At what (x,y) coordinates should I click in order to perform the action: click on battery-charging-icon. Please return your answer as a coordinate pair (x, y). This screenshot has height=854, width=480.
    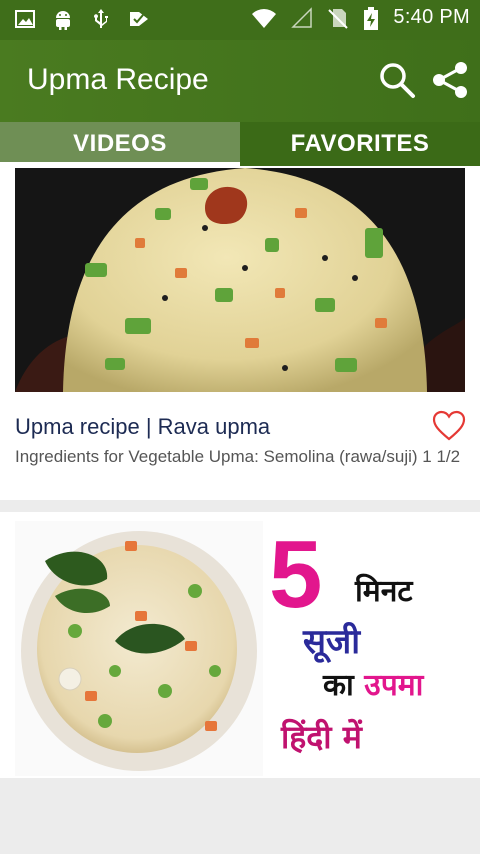
    Looking at the image, I should click on (371, 18).